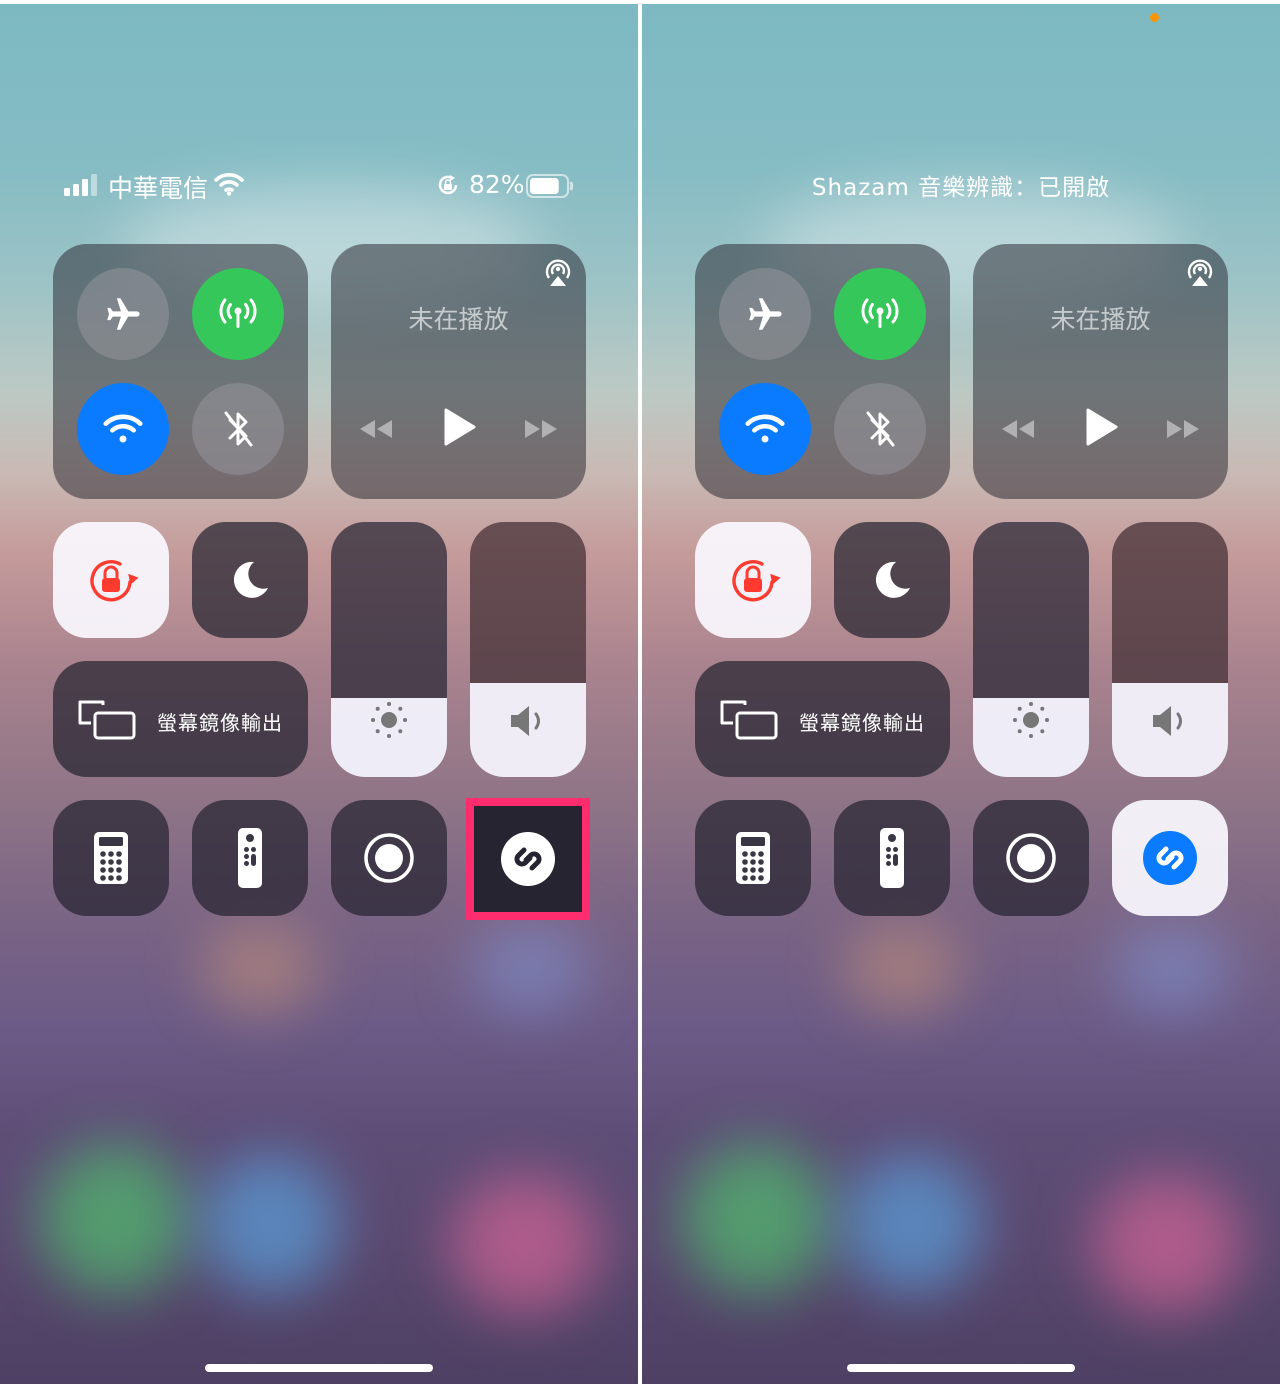 This screenshot has height=1388, width=1280. Describe the element at coordinates (80, 185) in the screenshot. I see `signal-strength-icon` at that location.